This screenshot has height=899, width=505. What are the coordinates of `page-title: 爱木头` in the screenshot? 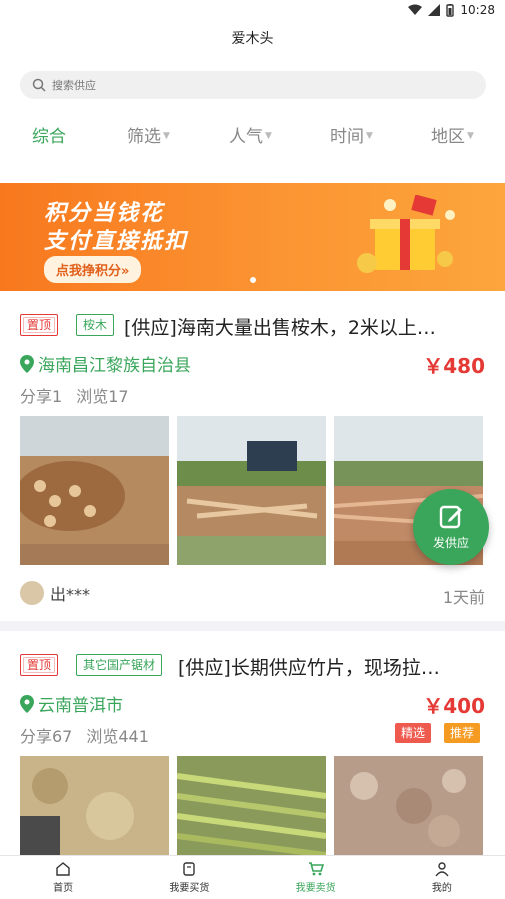 It's located at (252, 39).